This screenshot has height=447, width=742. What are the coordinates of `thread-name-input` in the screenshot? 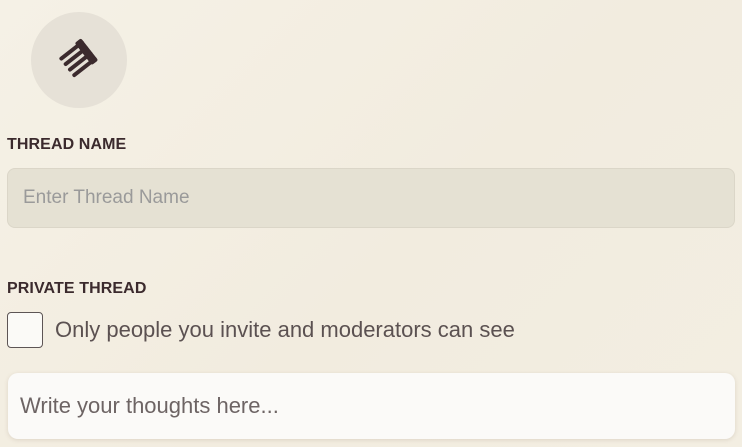 It's located at (371, 198).